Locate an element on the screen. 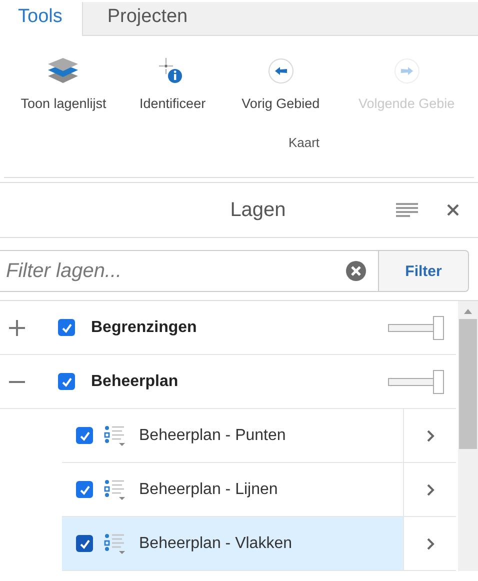 This screenshot has height=581, width=478. scroll-up-icon is located at coordinates (468, 311).